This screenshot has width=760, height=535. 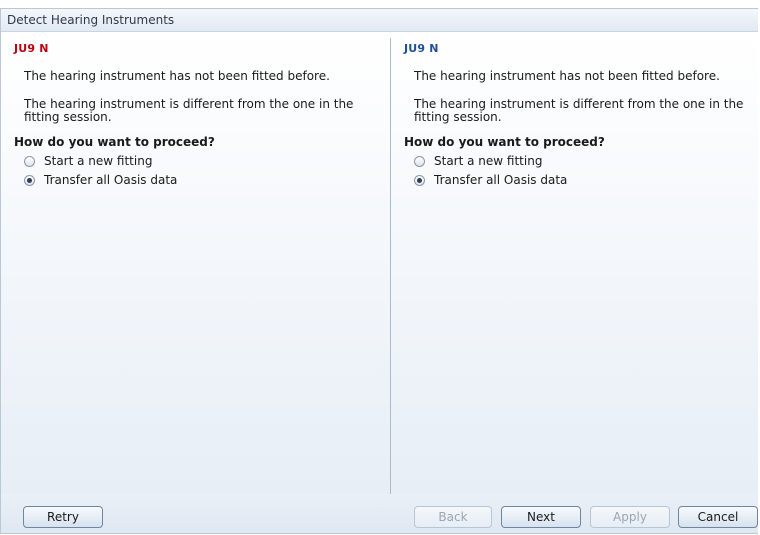 I want to click on window-title: Detect Hearing Instruments, so click(x=379, y=20).